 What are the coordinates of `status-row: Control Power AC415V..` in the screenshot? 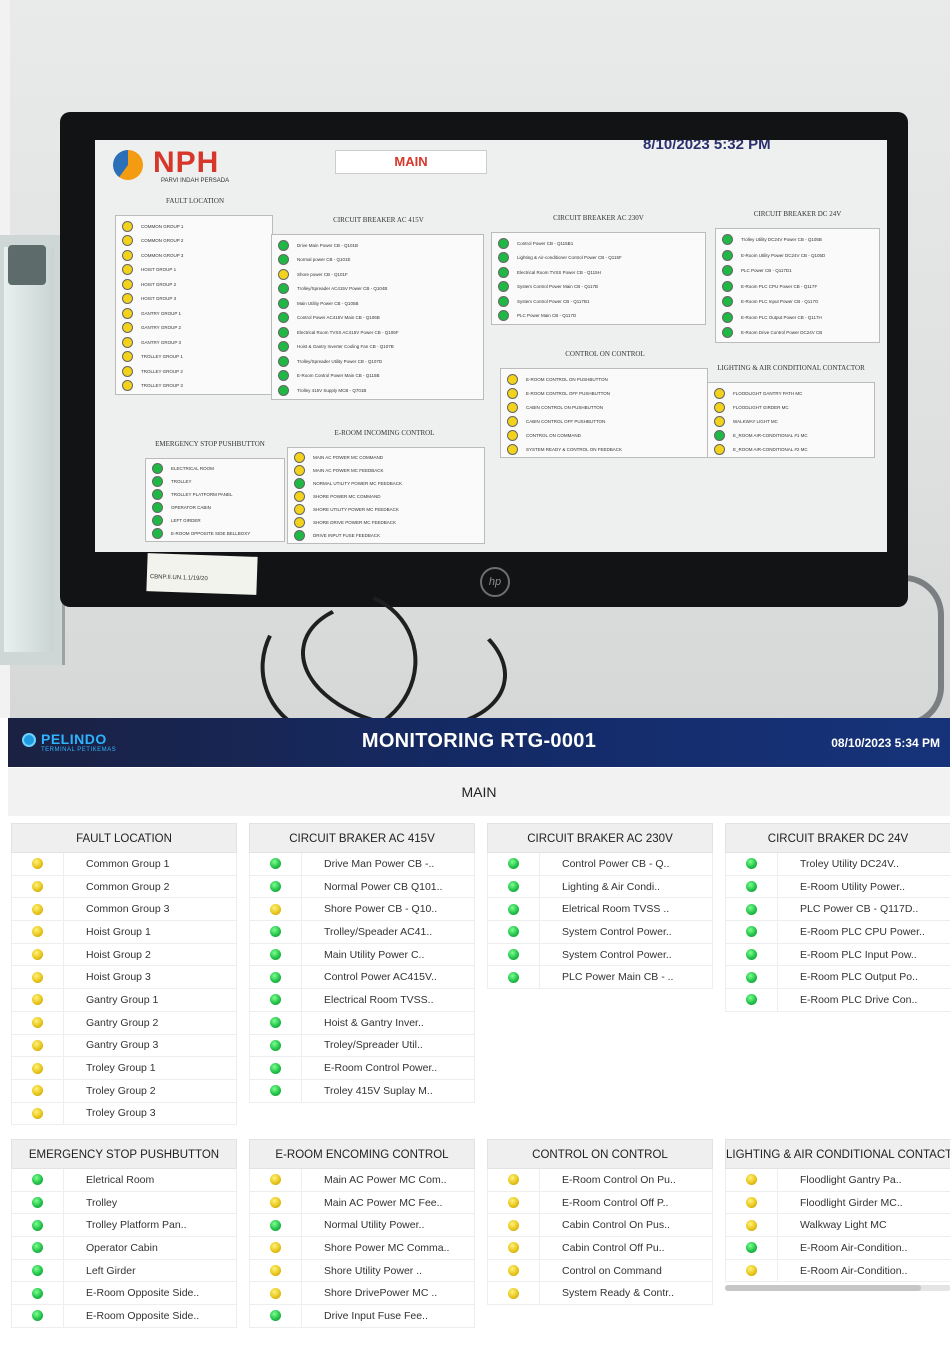 It's located at (362, 978).